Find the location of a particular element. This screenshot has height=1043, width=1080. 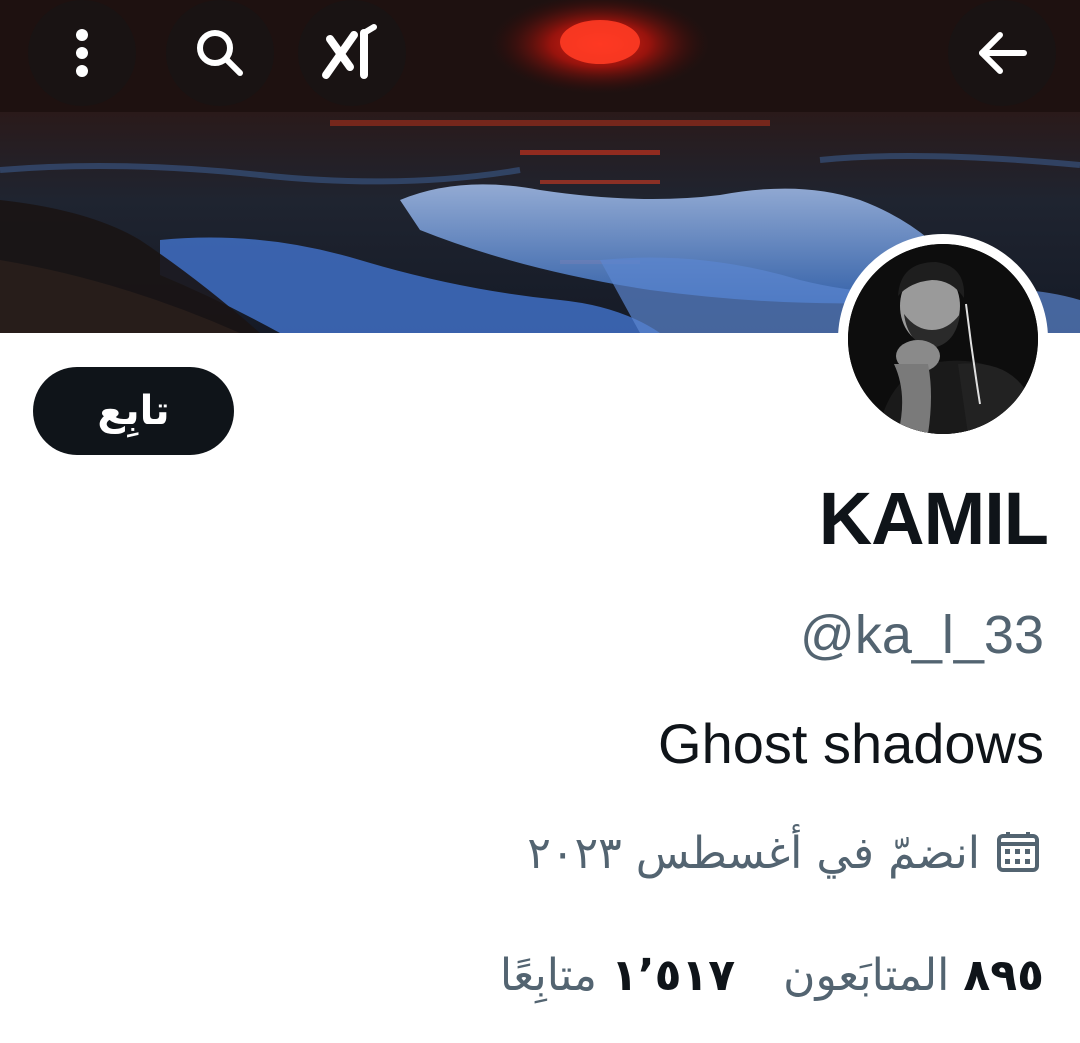

arrow-left-icon is located at coordinates (1003, 53).